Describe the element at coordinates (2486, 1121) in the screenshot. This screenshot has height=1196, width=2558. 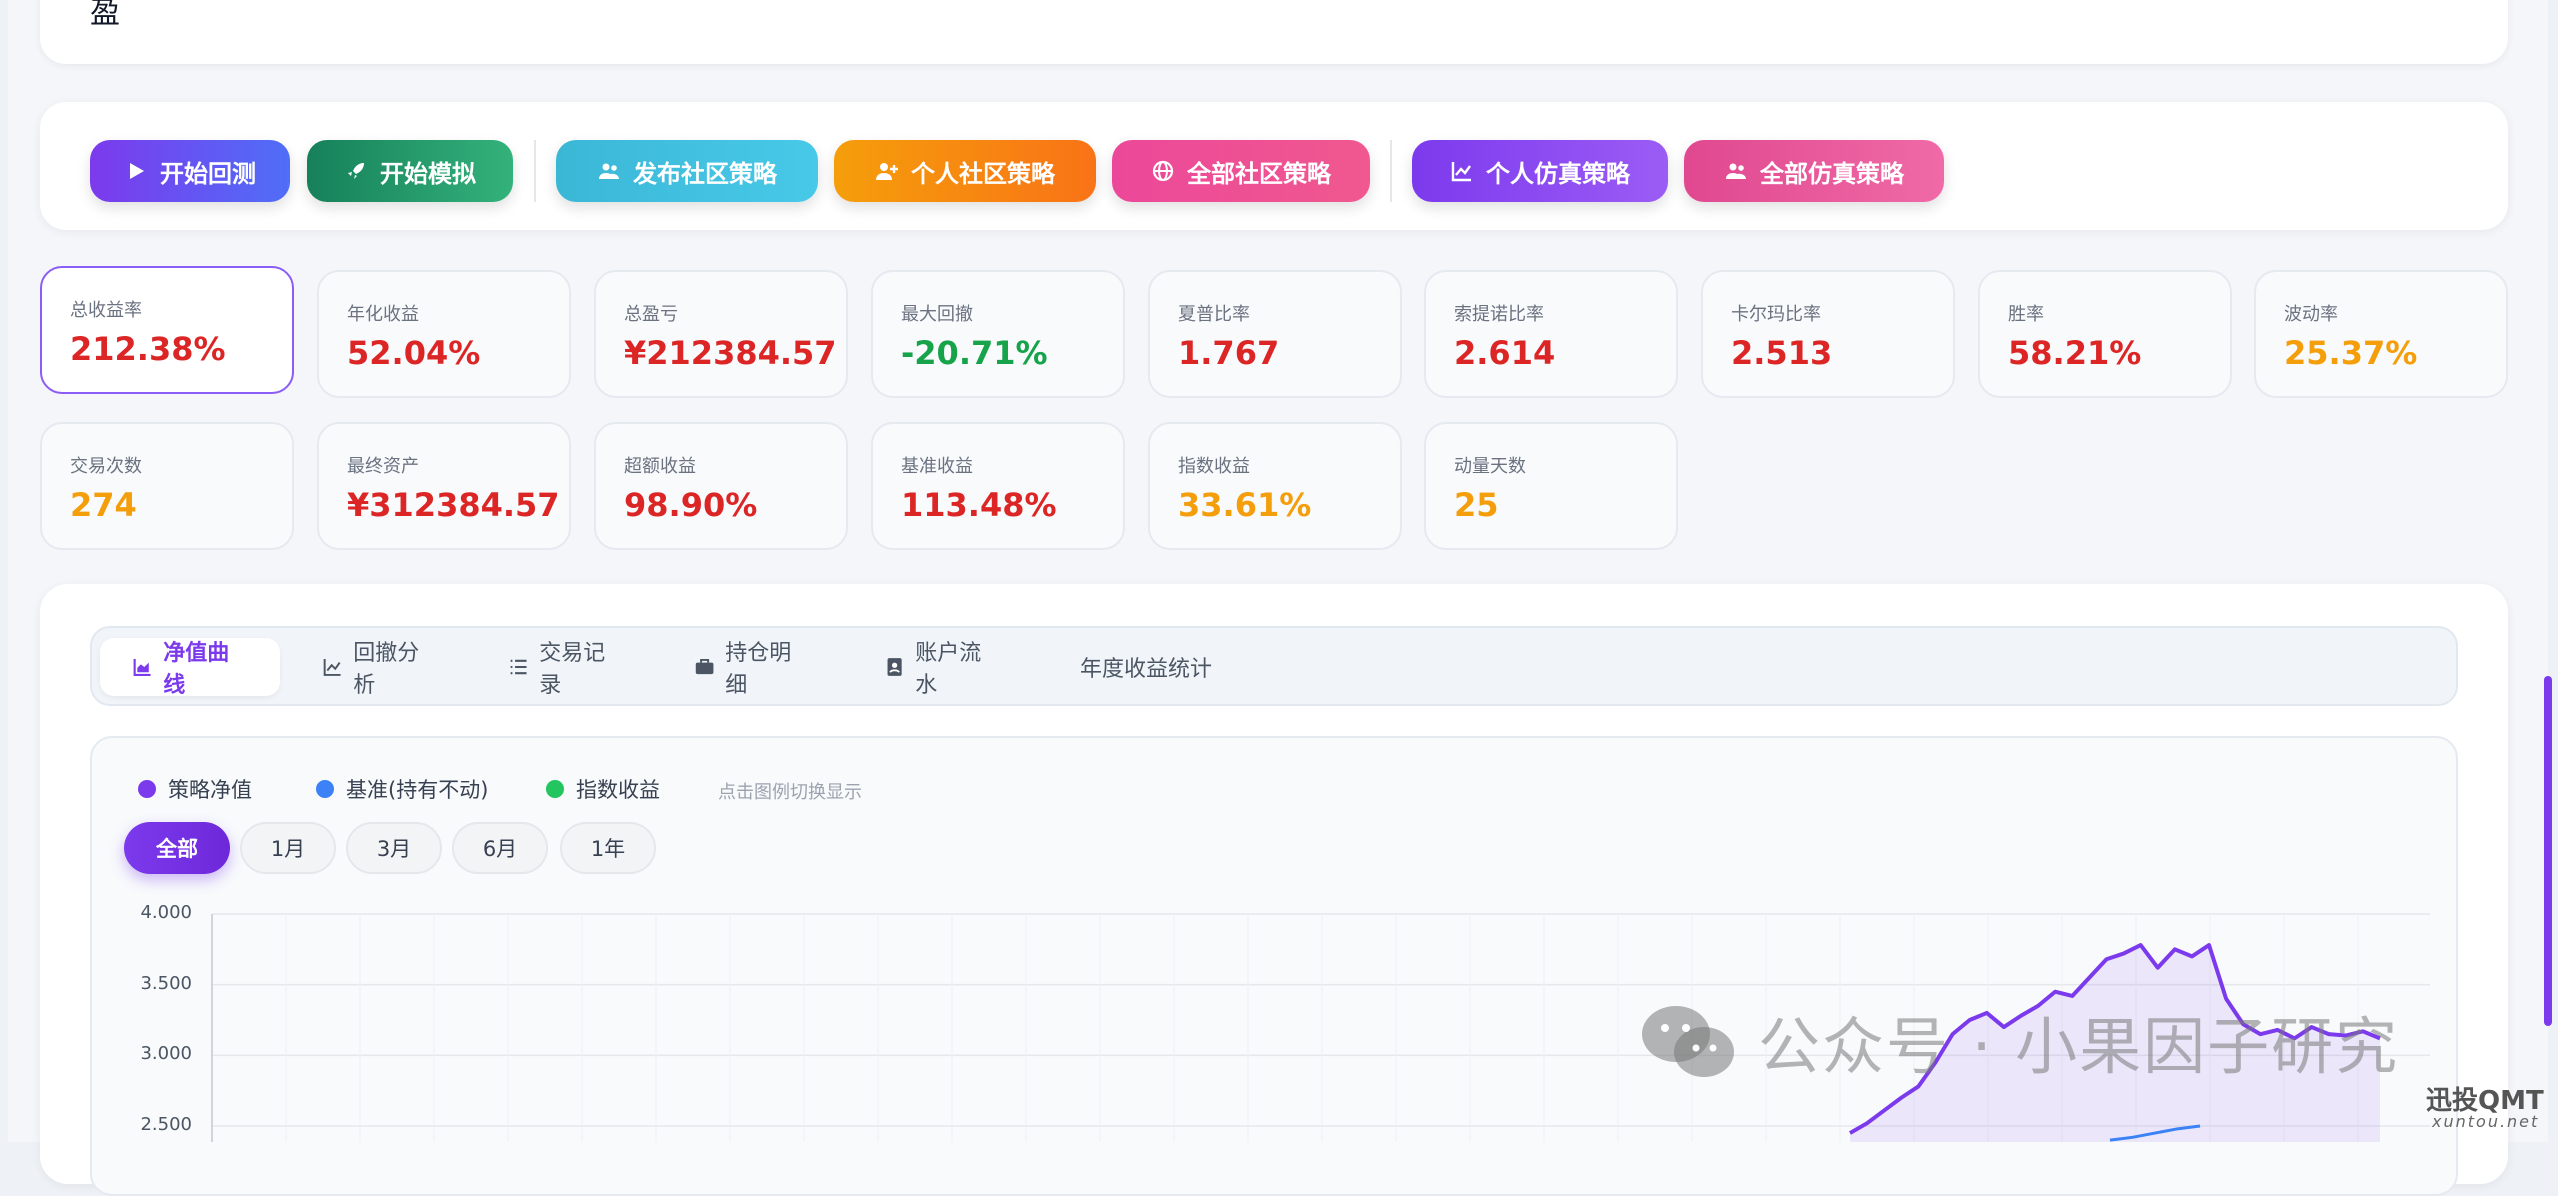
I see `watermark-site-url: xuntou.net` at that location.